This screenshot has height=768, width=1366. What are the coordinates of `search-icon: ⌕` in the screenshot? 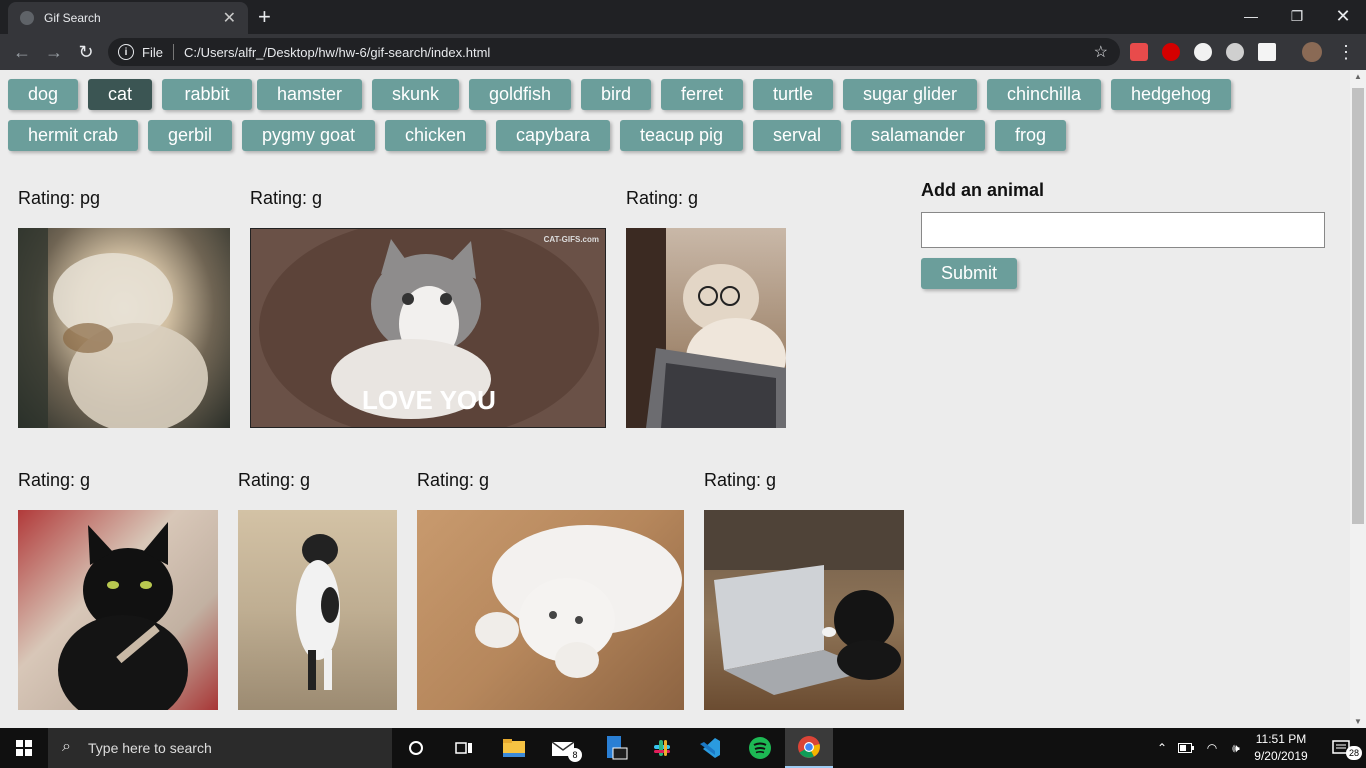 It's located at (66, 746).